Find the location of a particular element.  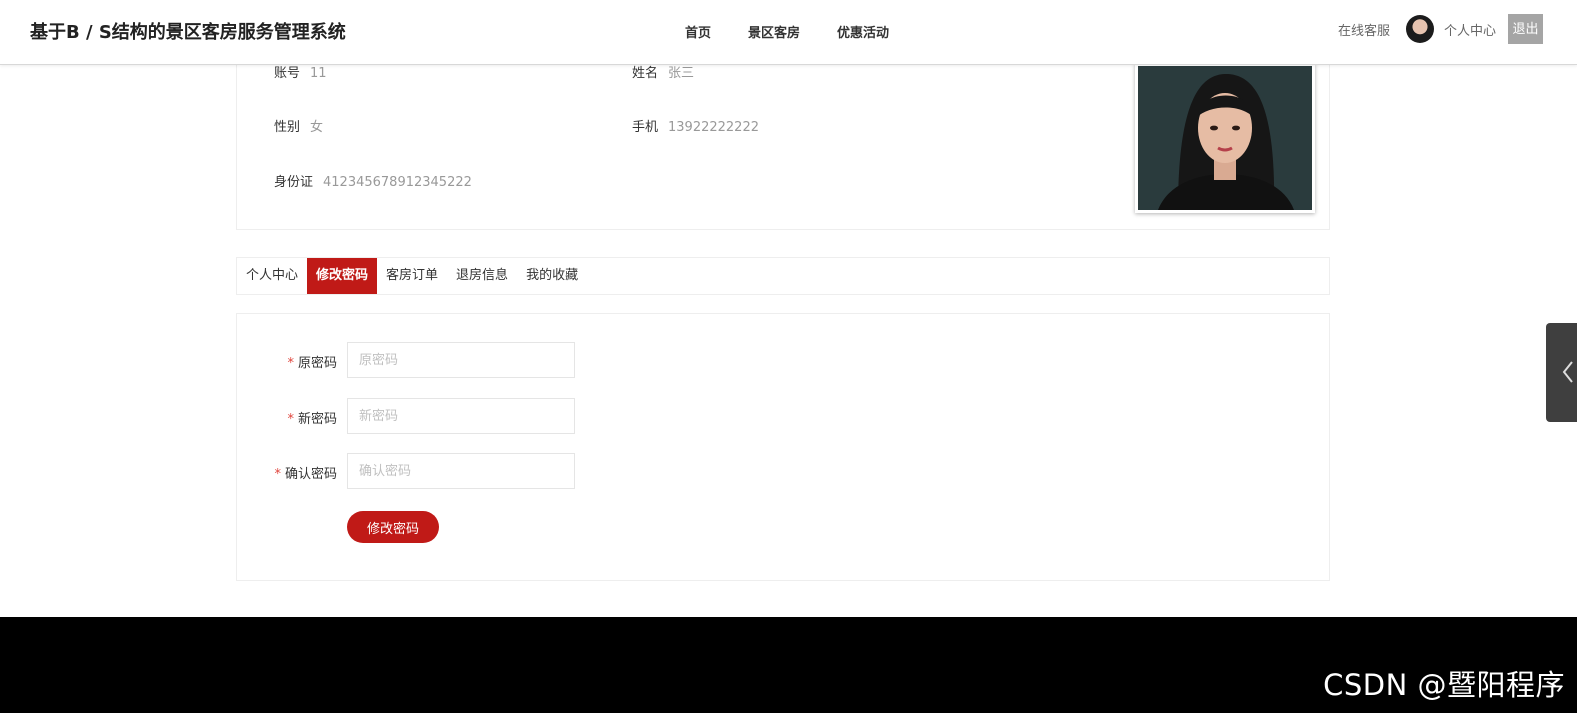

confirm-password-row: * 确认密码 is located at coordinates (487, 471).